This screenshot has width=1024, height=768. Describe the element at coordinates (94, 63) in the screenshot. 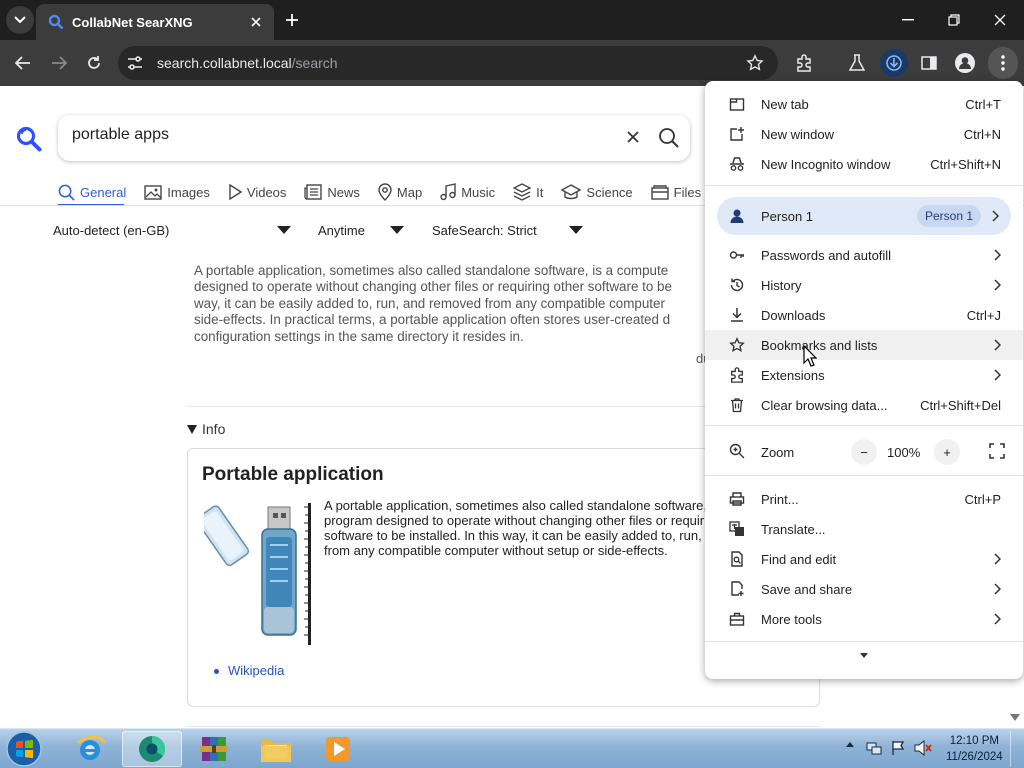

I see `reload-icon` at that location.